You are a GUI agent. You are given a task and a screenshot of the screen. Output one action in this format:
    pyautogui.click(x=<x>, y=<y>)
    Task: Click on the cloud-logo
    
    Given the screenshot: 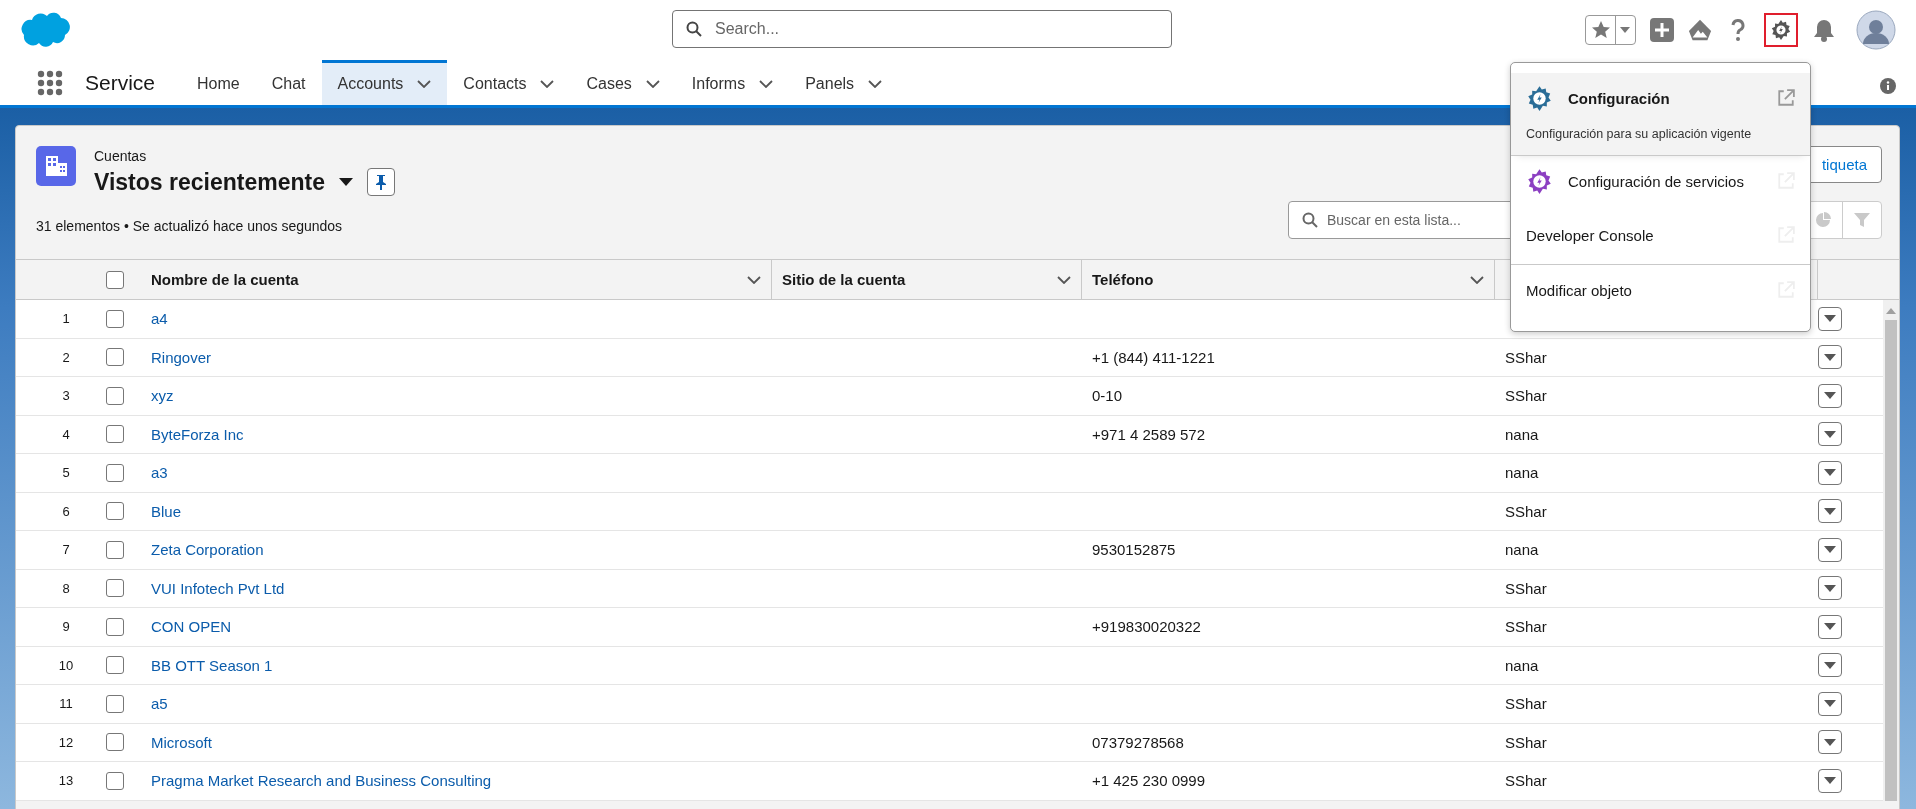 What is the action you would take?
    pyautogui.click(x=46, y=30)
    